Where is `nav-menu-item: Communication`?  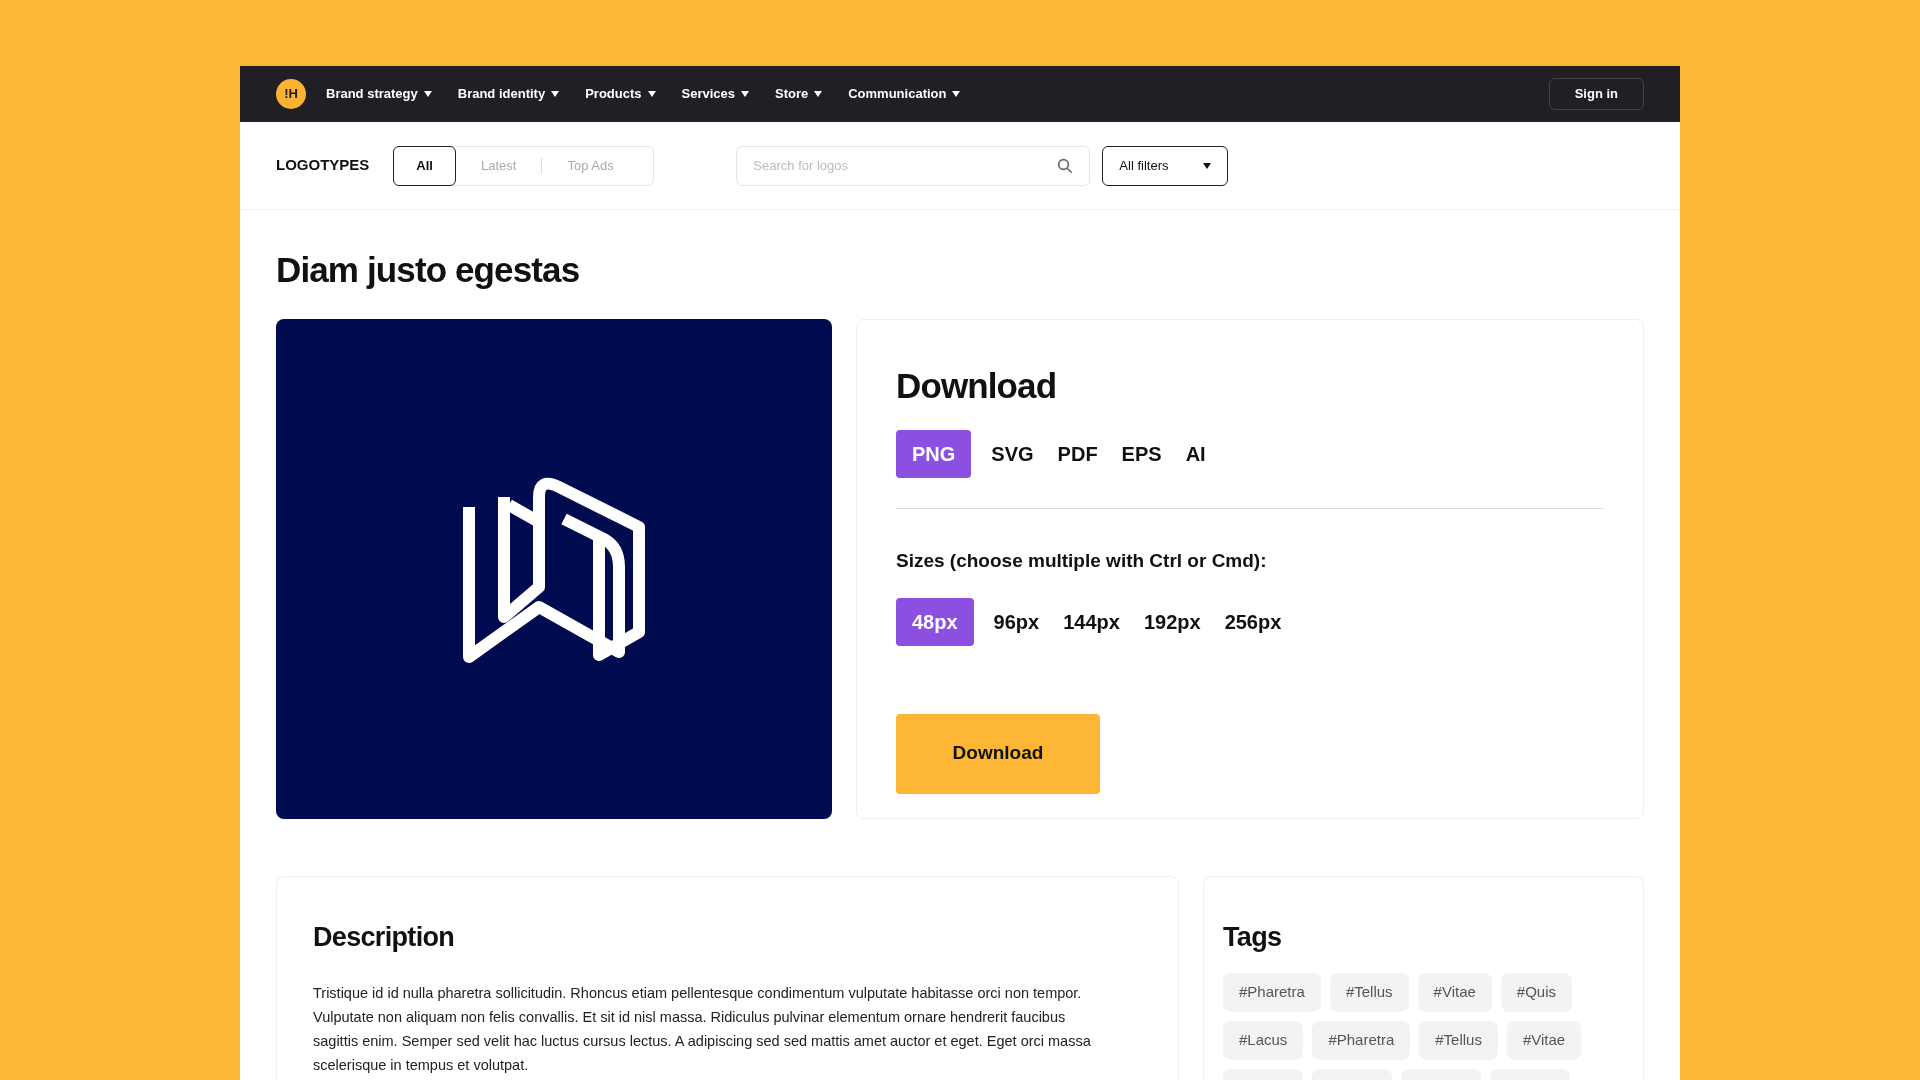 nav-menu-item: Communication is located at coordinates (904, 94).